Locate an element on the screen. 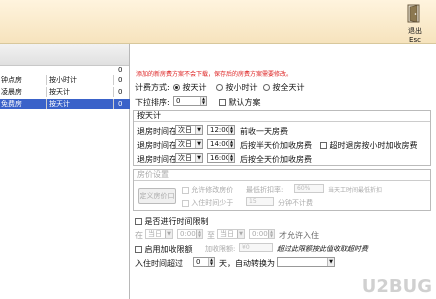 This screenshot has height=299, width=436. rule3-prefix: 退房时间在 is located at coordinates (157, 159).